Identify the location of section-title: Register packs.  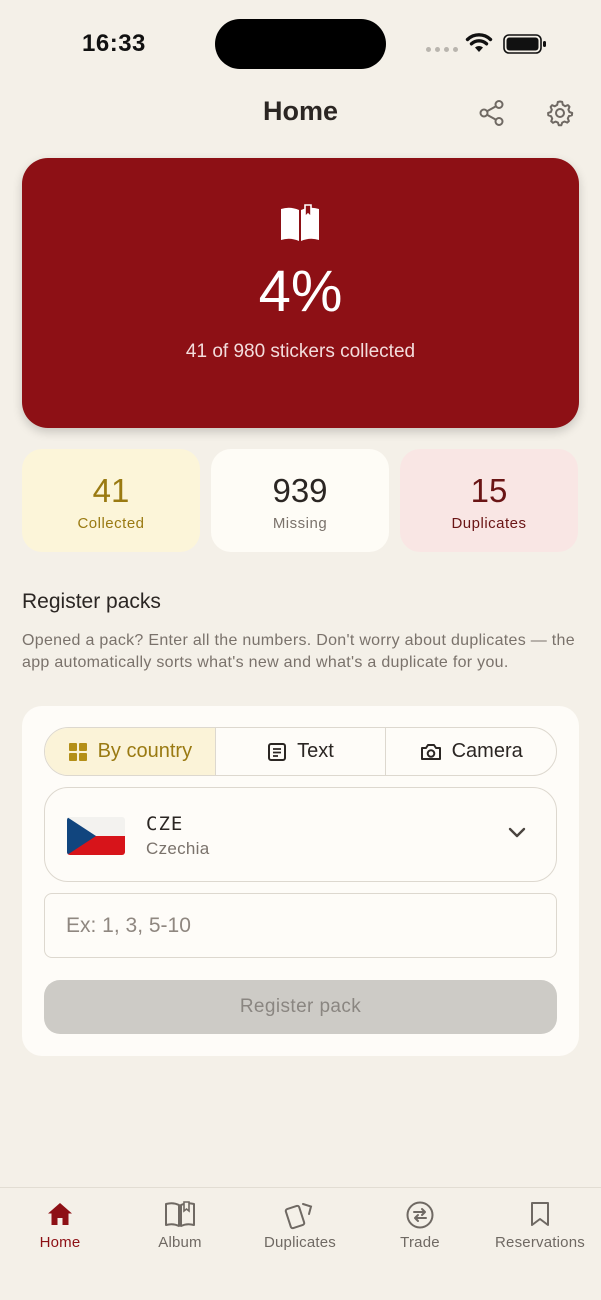
(91, 601).